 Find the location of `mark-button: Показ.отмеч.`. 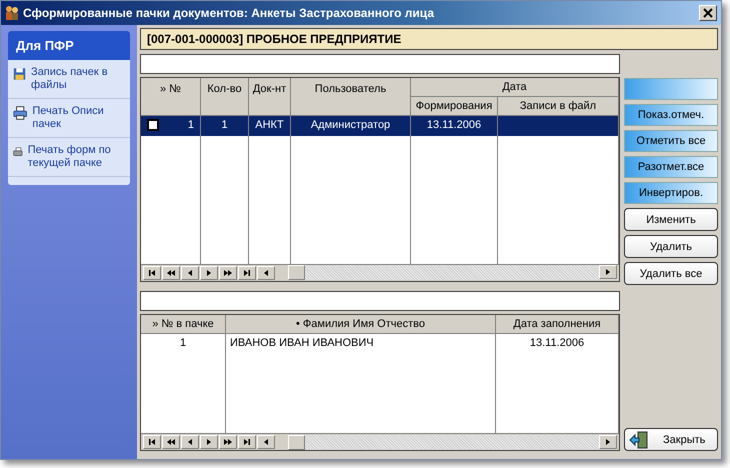

mark-button: Показ.отмеч. is located at coordinates (671, 115).